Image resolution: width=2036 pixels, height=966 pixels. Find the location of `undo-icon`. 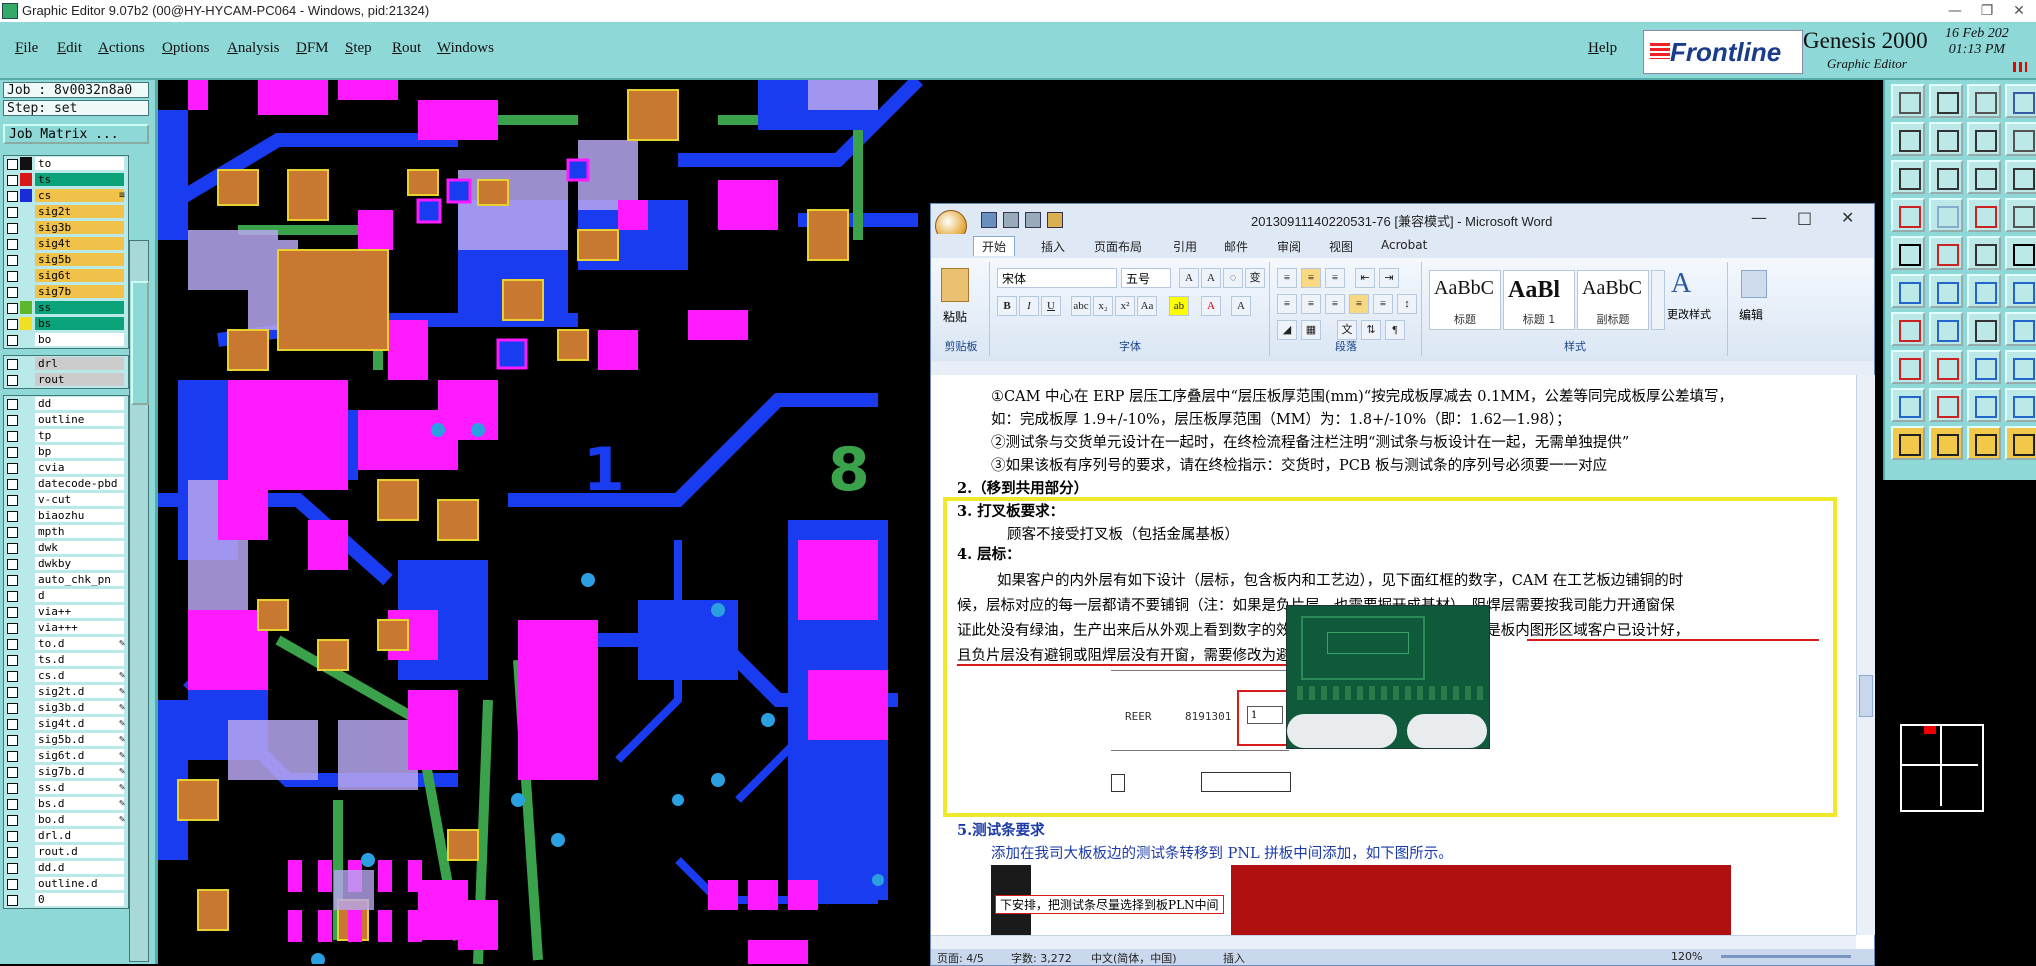

undo-icon is located at coordinates (1011, 220).